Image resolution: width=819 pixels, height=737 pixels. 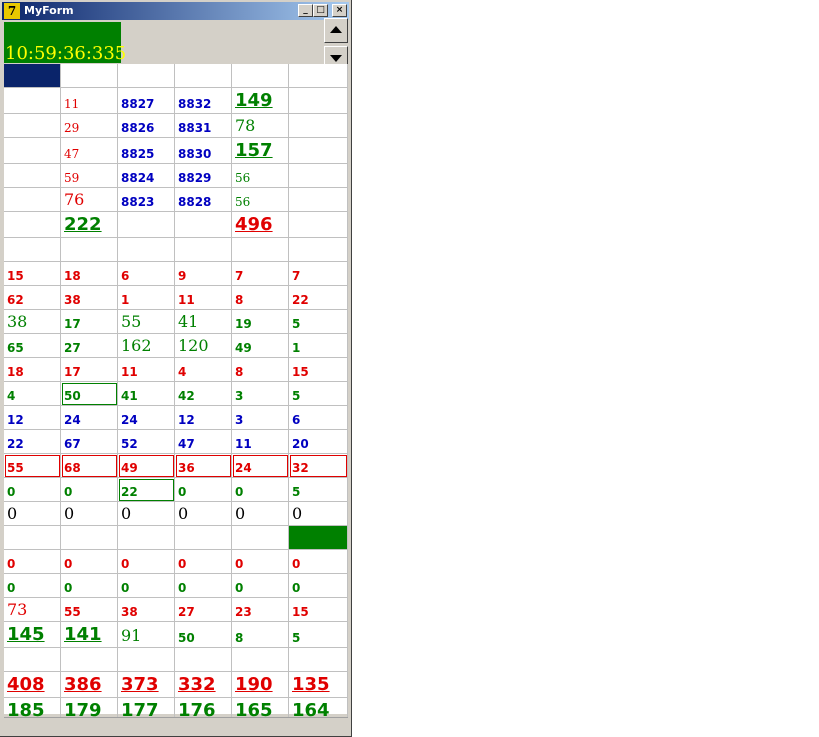 I want to click on grid-cell: 149, so click(x=260, y=101).